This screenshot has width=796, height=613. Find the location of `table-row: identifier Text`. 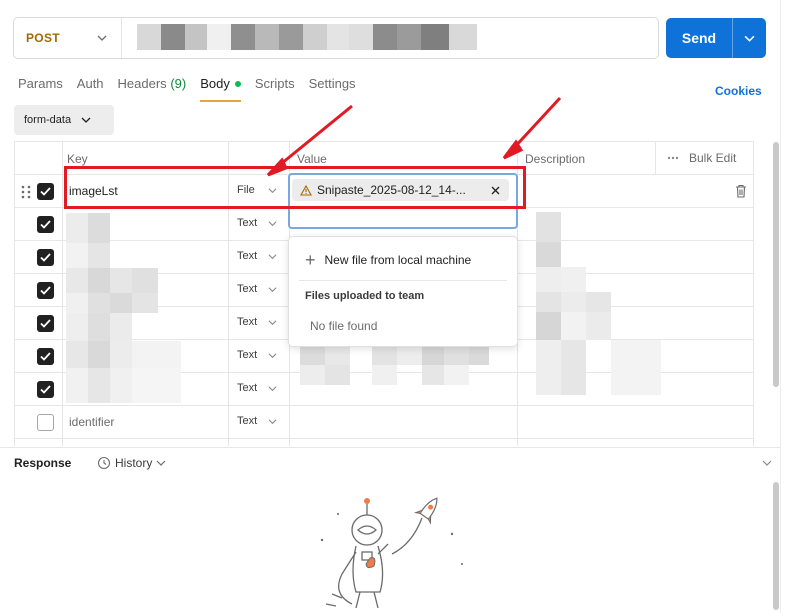

table-row: identifier Text is located at coordinates (384, 422).